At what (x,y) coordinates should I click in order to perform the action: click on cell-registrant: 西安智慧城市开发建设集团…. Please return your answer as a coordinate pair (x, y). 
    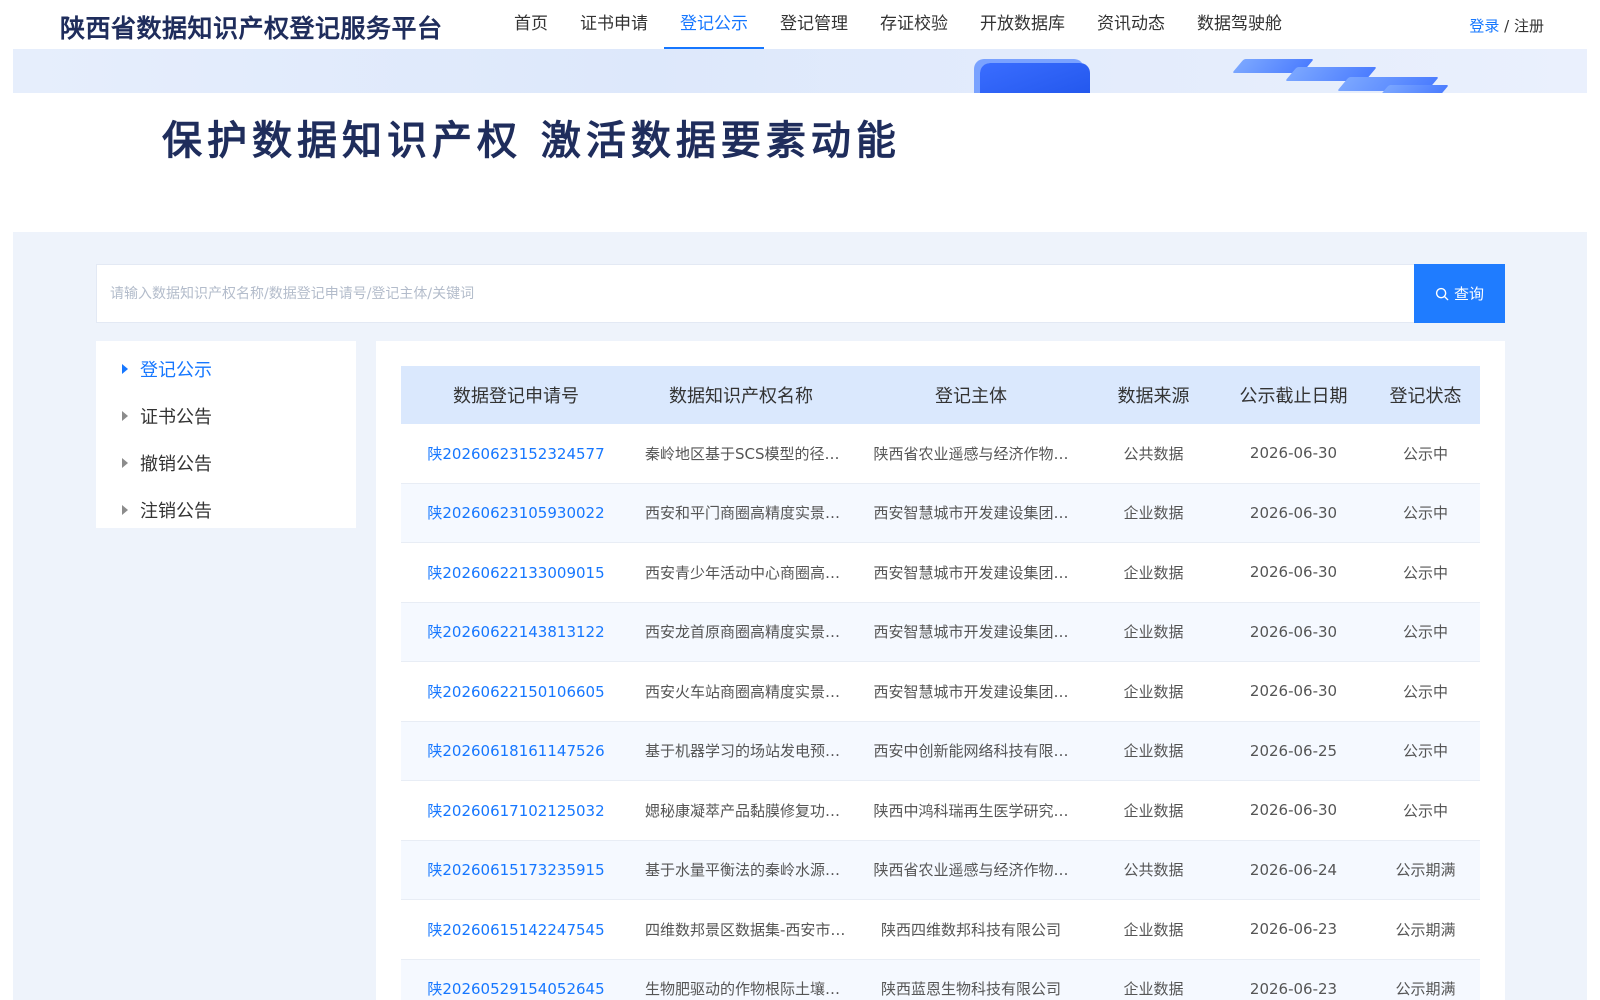
    Looking at the image, I should click on (971, 572).